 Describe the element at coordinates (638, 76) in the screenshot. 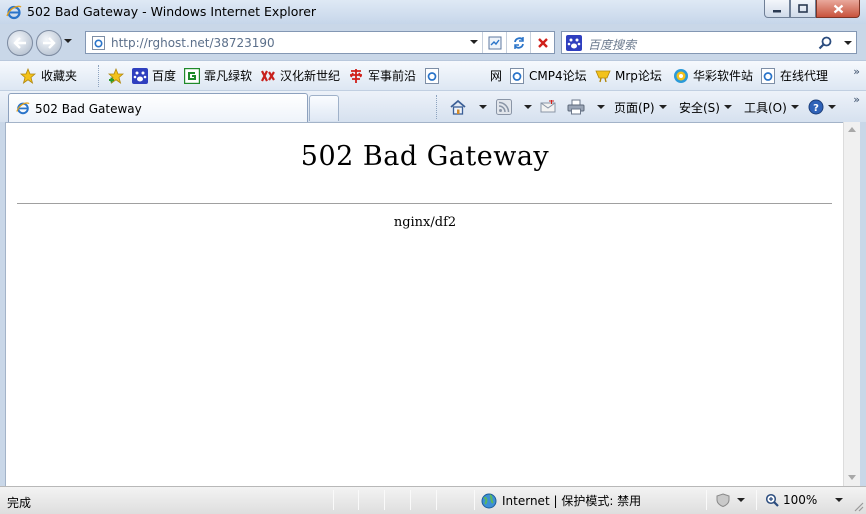

I see `fav-link-label: Mrp论坛` at that location.